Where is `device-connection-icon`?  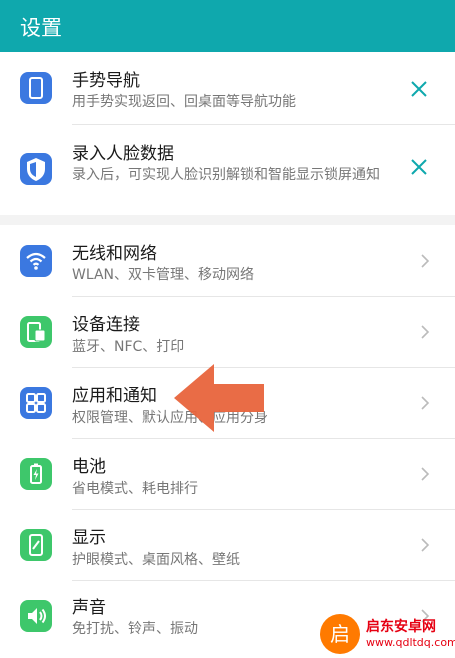 device-connection-icon is located at coordinates (36, 332).